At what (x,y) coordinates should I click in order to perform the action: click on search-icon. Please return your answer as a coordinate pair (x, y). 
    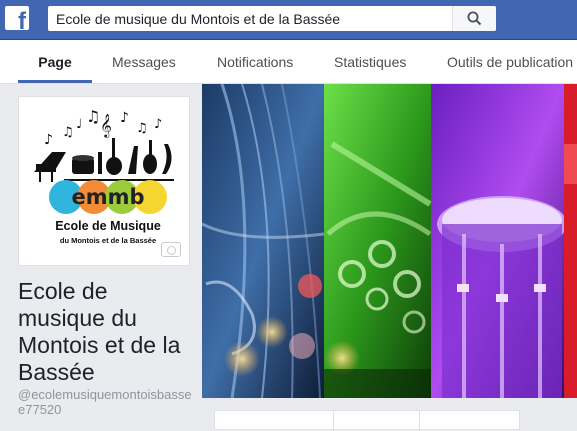
    Looking at the image, I should click on (474, 18).